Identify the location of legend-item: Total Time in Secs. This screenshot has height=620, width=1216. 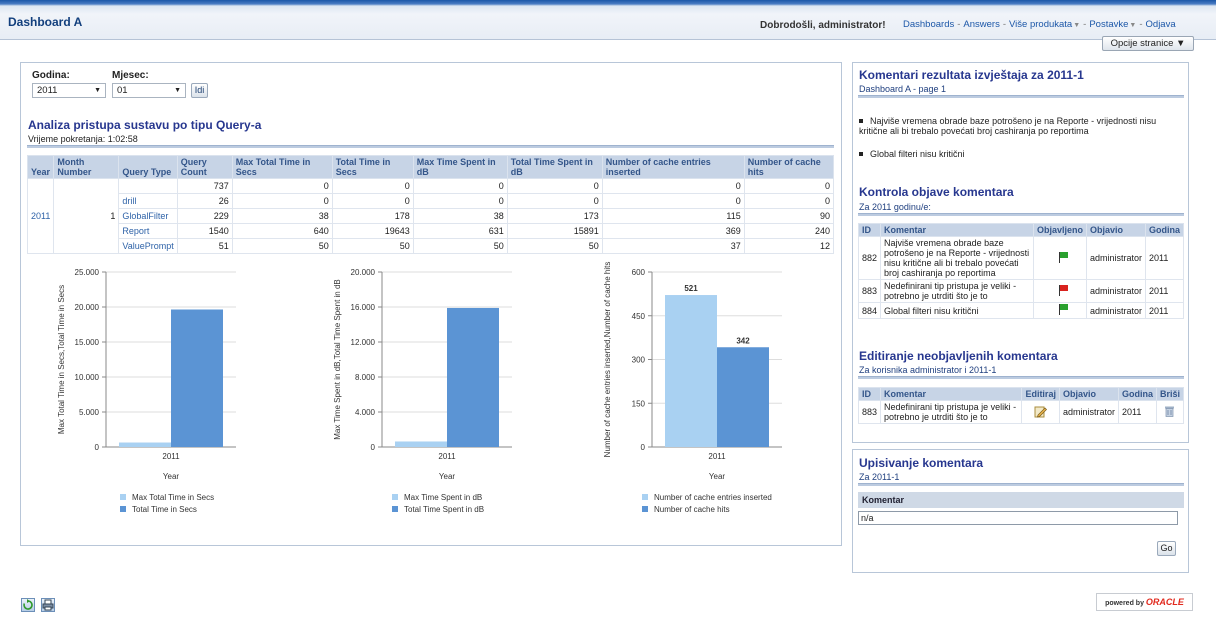
(167, 510).